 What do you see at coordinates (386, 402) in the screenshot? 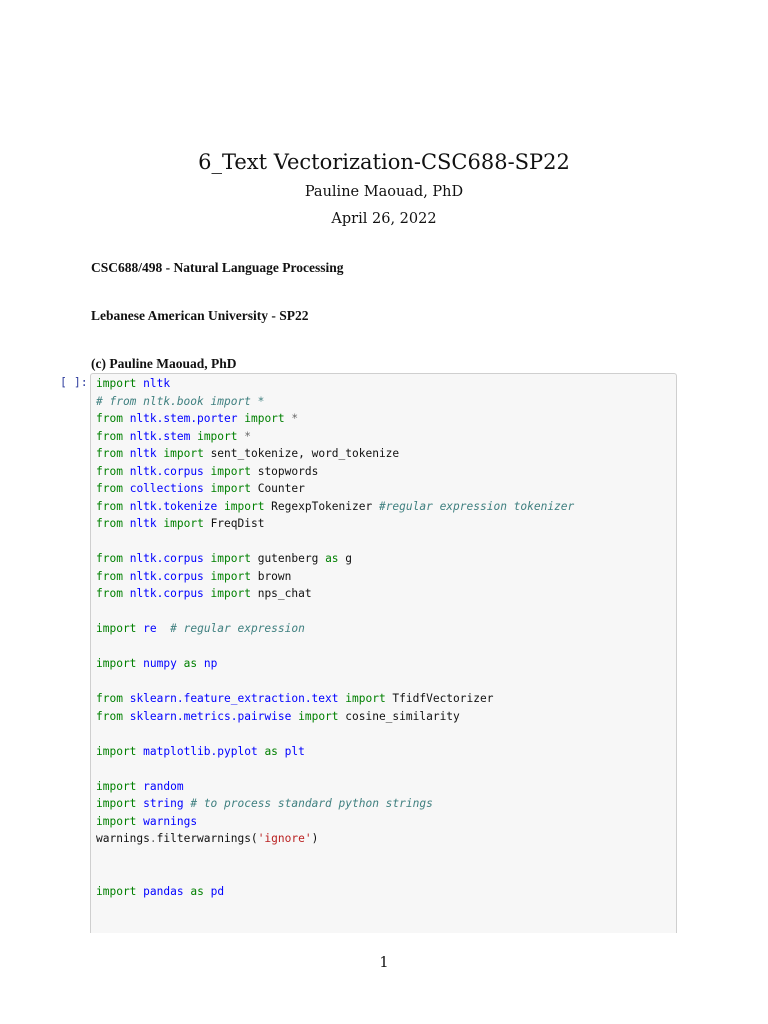
I see `code-line: # from nltk.book import *` at bounding box center [386, 402].